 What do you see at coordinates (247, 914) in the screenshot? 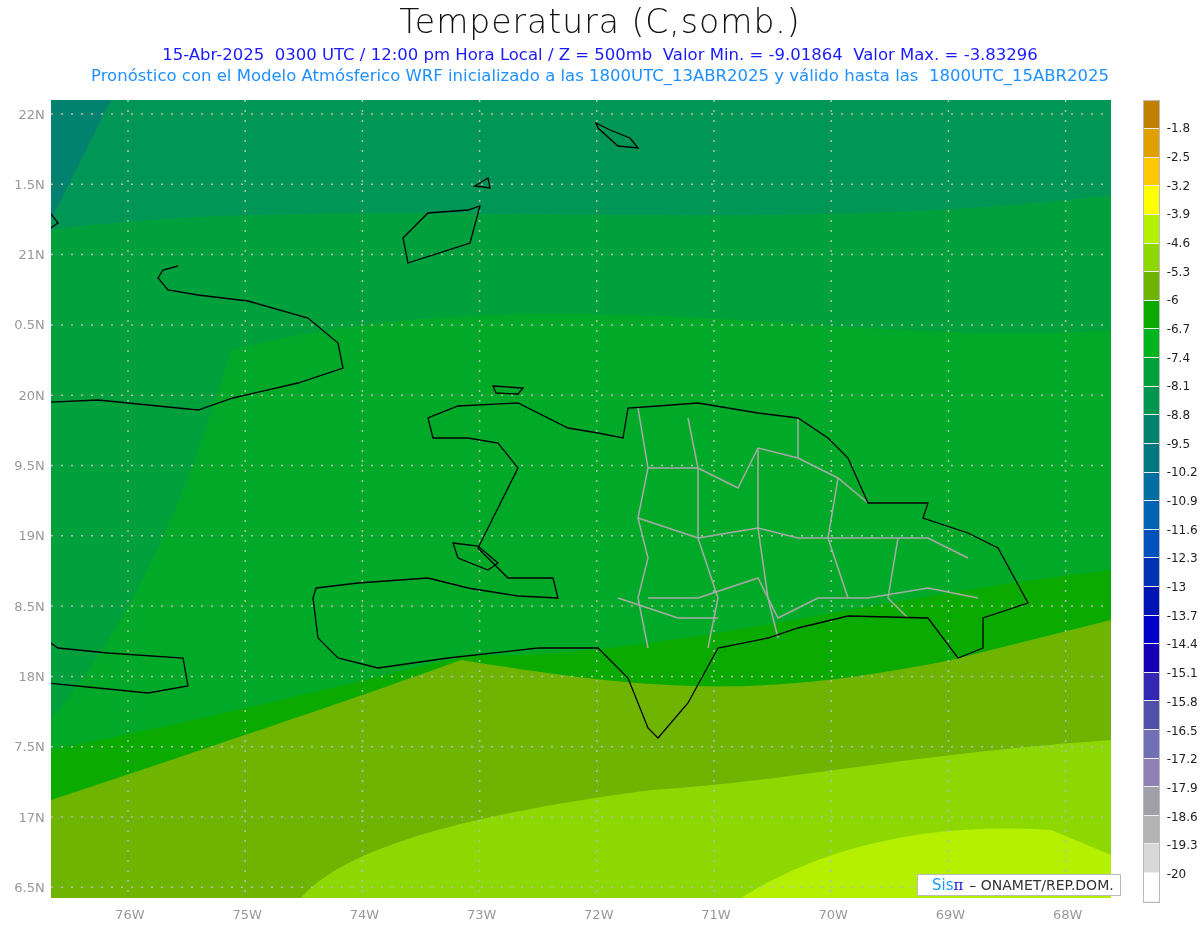
I see `longitude-label: 75W` at bounding box center [247, 914].